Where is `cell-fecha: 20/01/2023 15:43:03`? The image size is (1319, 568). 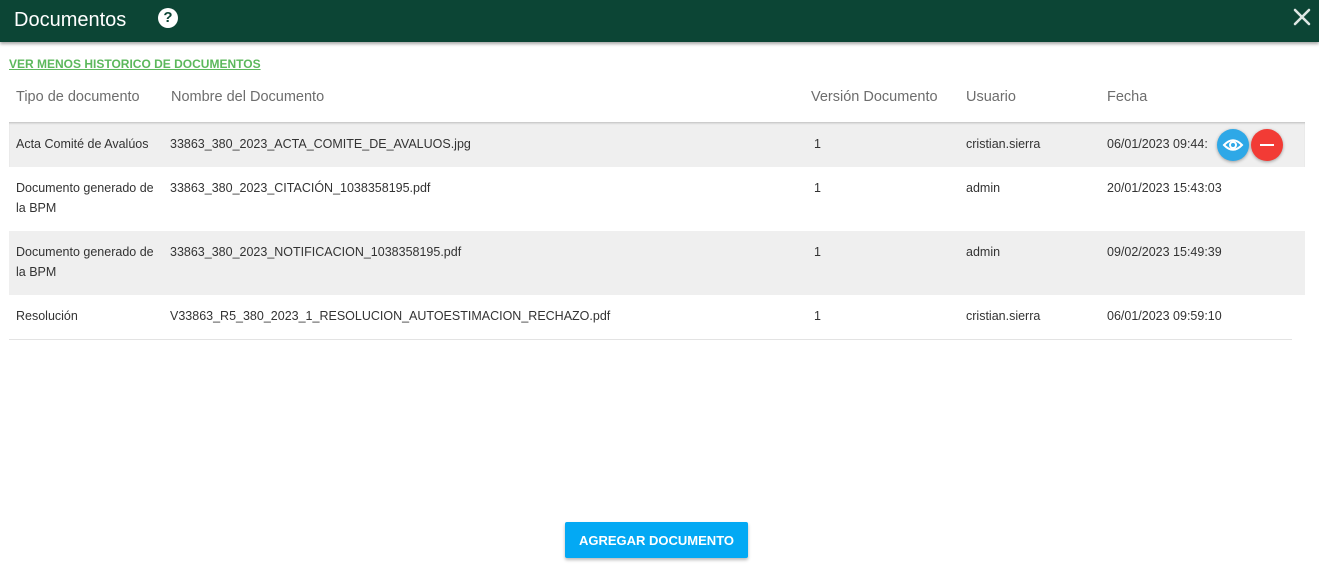 cell-fecha: 20/01/2023 15:43:03 is located at coordinates (1164, 188).